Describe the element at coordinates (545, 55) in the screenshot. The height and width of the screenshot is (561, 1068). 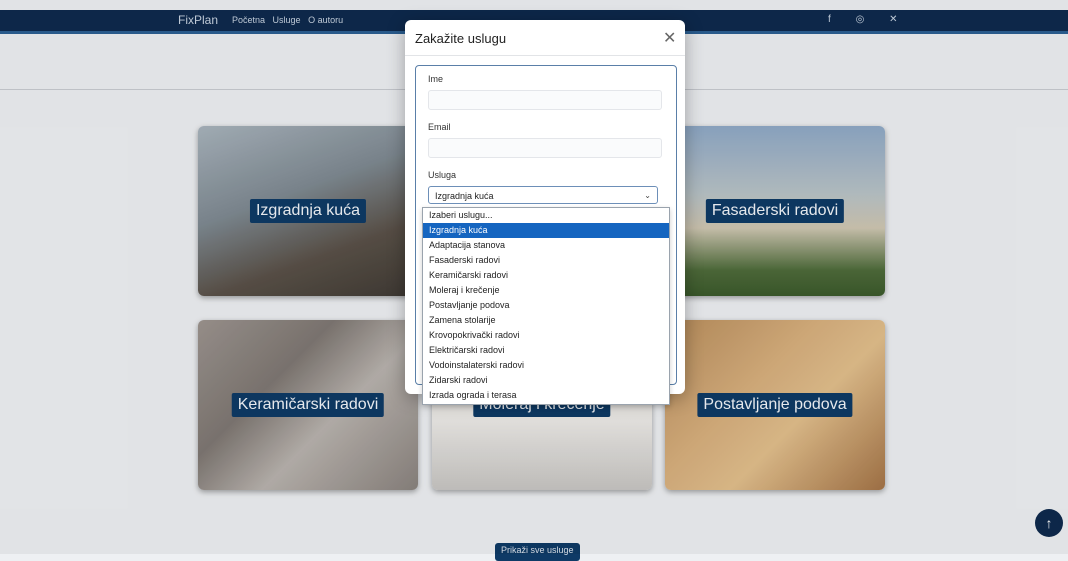
I see `divider` at that location.